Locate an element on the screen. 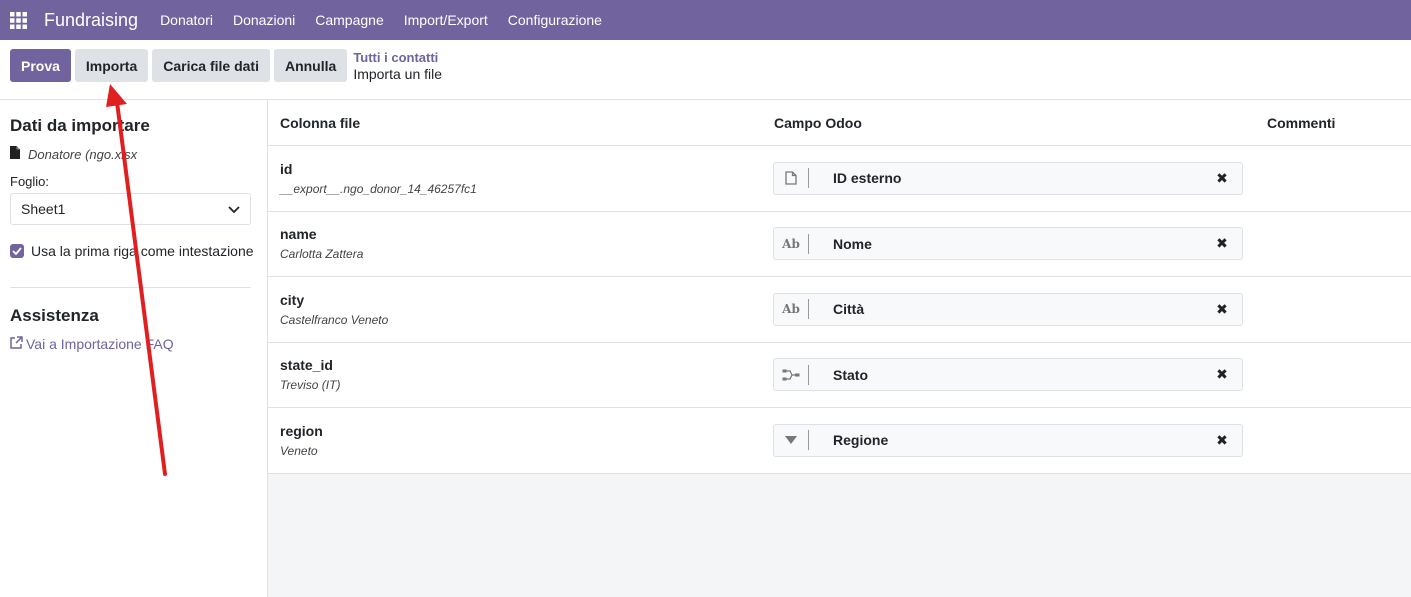 This screenshot has width=1411, height=597. file-column-cell: city Castelfranco Veneto is located at coordinates (515, 309).